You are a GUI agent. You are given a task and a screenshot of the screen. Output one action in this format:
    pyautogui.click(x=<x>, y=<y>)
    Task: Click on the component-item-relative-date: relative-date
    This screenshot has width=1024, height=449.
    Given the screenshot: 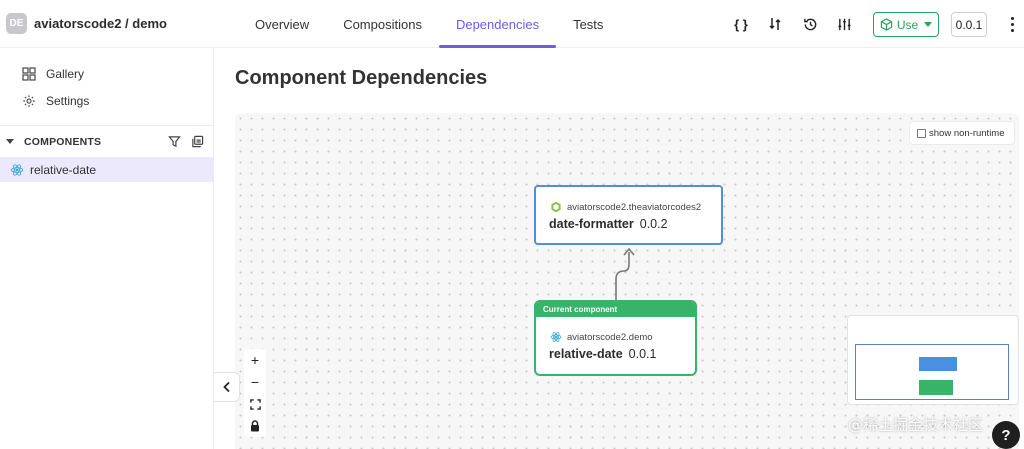 What is the action you would take?
    pyautogui.click(x=107, y=169)
    